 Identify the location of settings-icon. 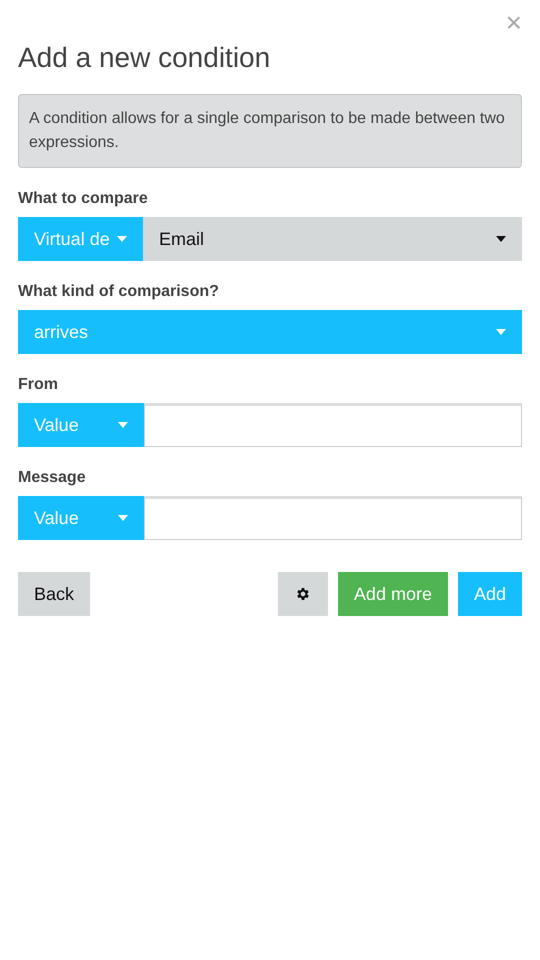
(302, 594).